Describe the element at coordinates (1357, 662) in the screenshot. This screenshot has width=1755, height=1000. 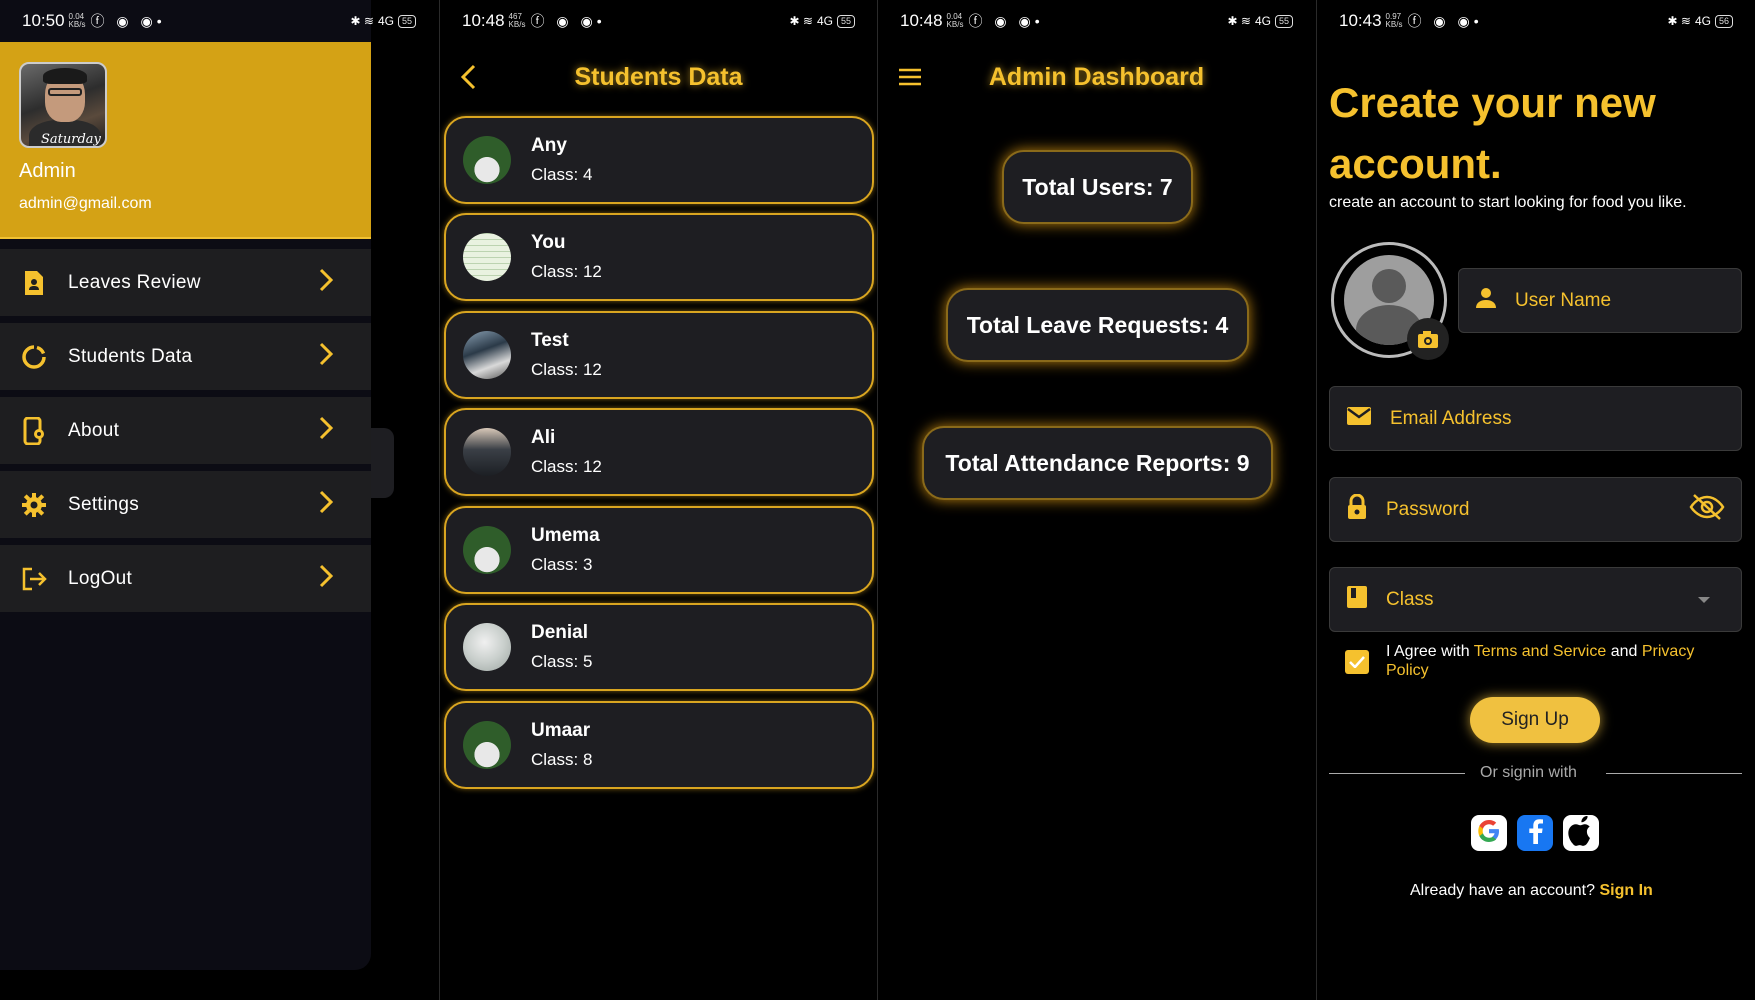
I see `agree-checkbox` at that location.